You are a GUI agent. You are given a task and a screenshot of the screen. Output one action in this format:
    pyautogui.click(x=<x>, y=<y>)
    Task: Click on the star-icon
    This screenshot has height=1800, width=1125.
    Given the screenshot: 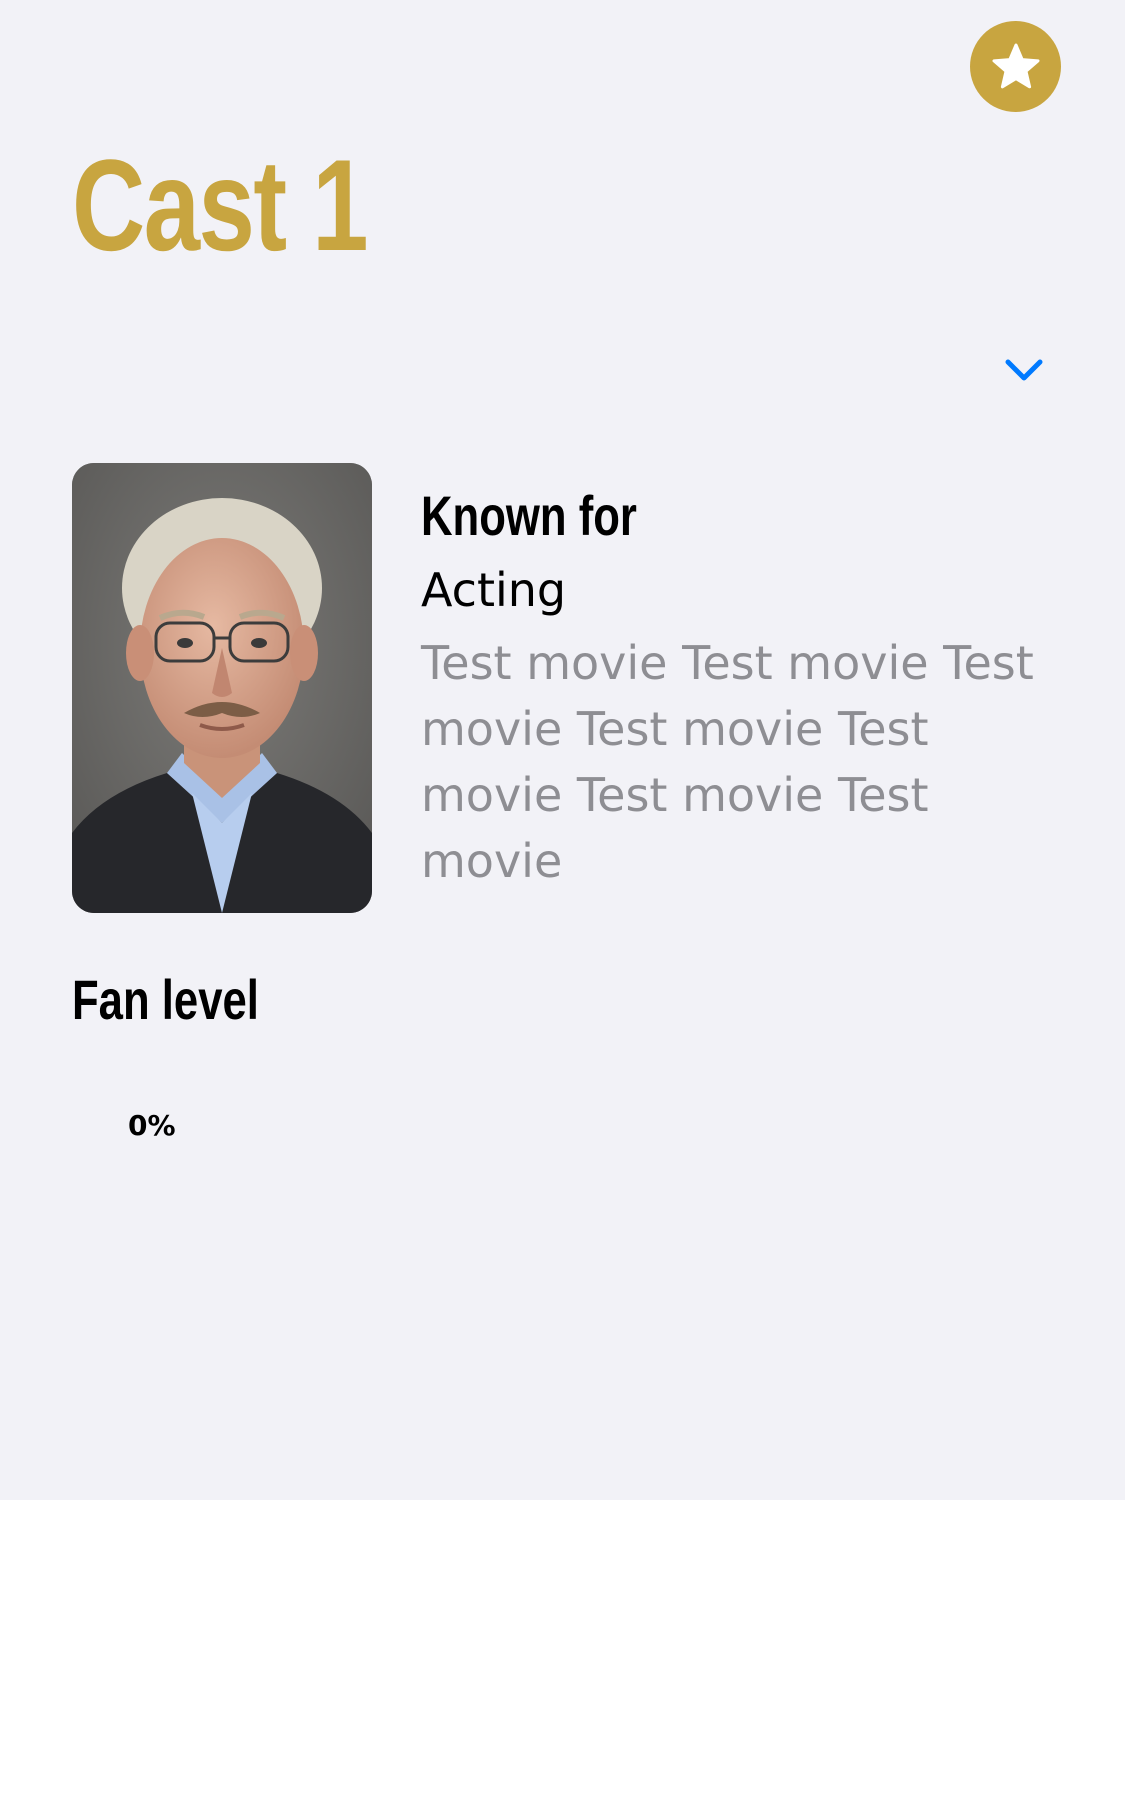 What is the action you would take?
    pyautogui.click(x=1015, y=65)
    